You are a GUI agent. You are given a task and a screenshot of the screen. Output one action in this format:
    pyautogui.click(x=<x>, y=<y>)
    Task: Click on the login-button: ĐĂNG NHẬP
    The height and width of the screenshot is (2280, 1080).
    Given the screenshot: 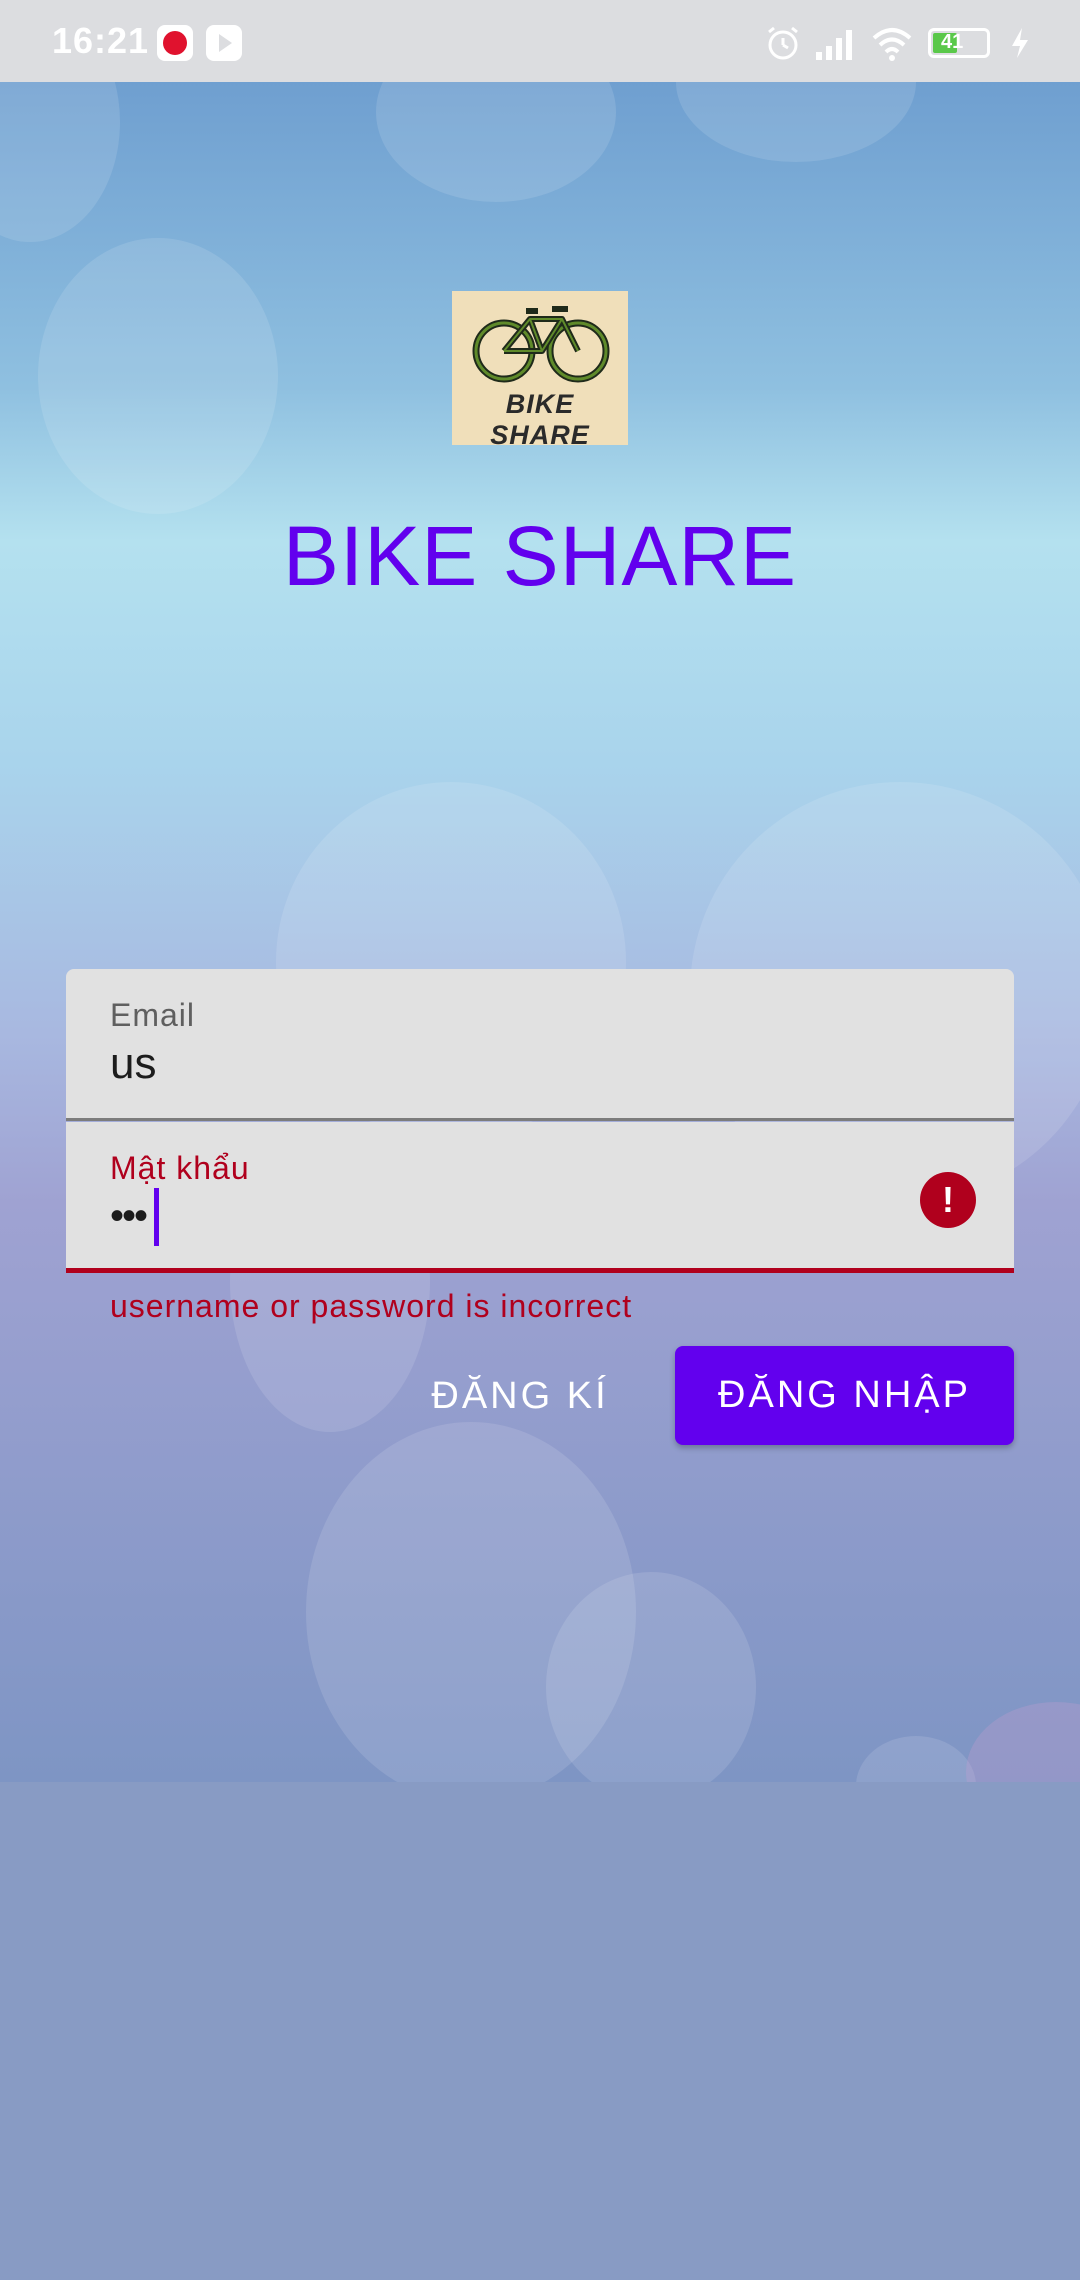 What is the action you would take?
    pyautogui.click(x=844, y=1395)
    